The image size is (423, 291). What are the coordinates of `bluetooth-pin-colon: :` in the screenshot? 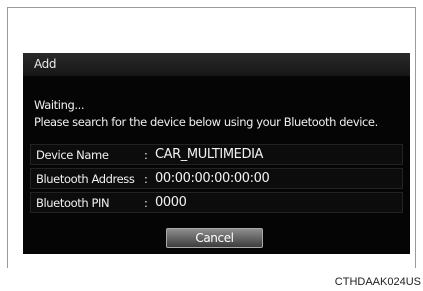 It's located at (146, 203).